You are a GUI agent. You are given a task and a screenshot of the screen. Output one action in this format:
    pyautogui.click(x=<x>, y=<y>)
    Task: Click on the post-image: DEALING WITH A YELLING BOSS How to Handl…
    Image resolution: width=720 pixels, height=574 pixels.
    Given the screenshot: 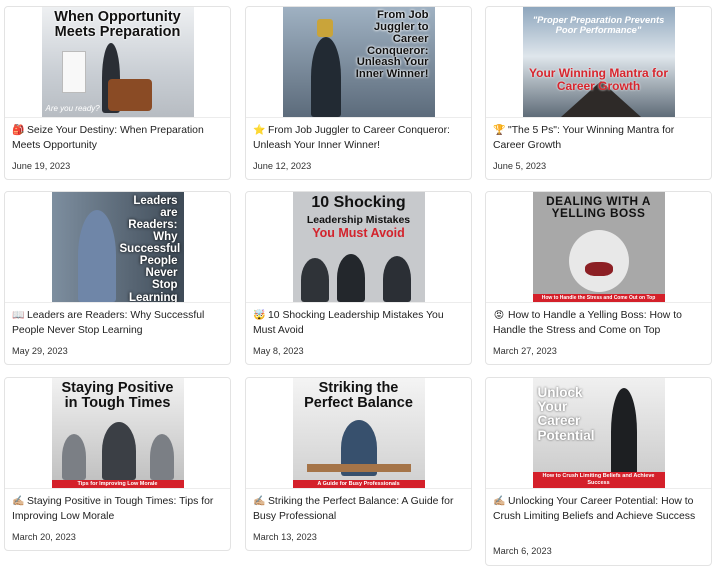 What is the action you would take?
    pyautogui.click(x=598, y=247)
    